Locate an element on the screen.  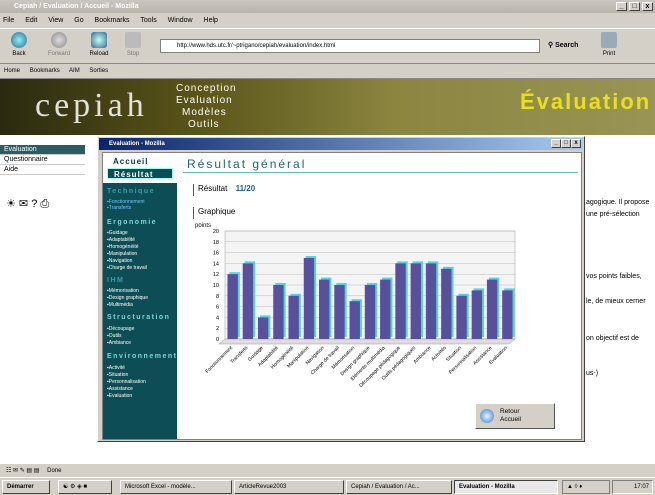
graph-label: Graphique is located at coordinates (214, 213).